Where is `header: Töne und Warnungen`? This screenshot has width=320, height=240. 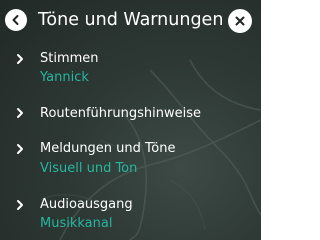
header: Töne und Warnungen is located at coordinates (130, 20).